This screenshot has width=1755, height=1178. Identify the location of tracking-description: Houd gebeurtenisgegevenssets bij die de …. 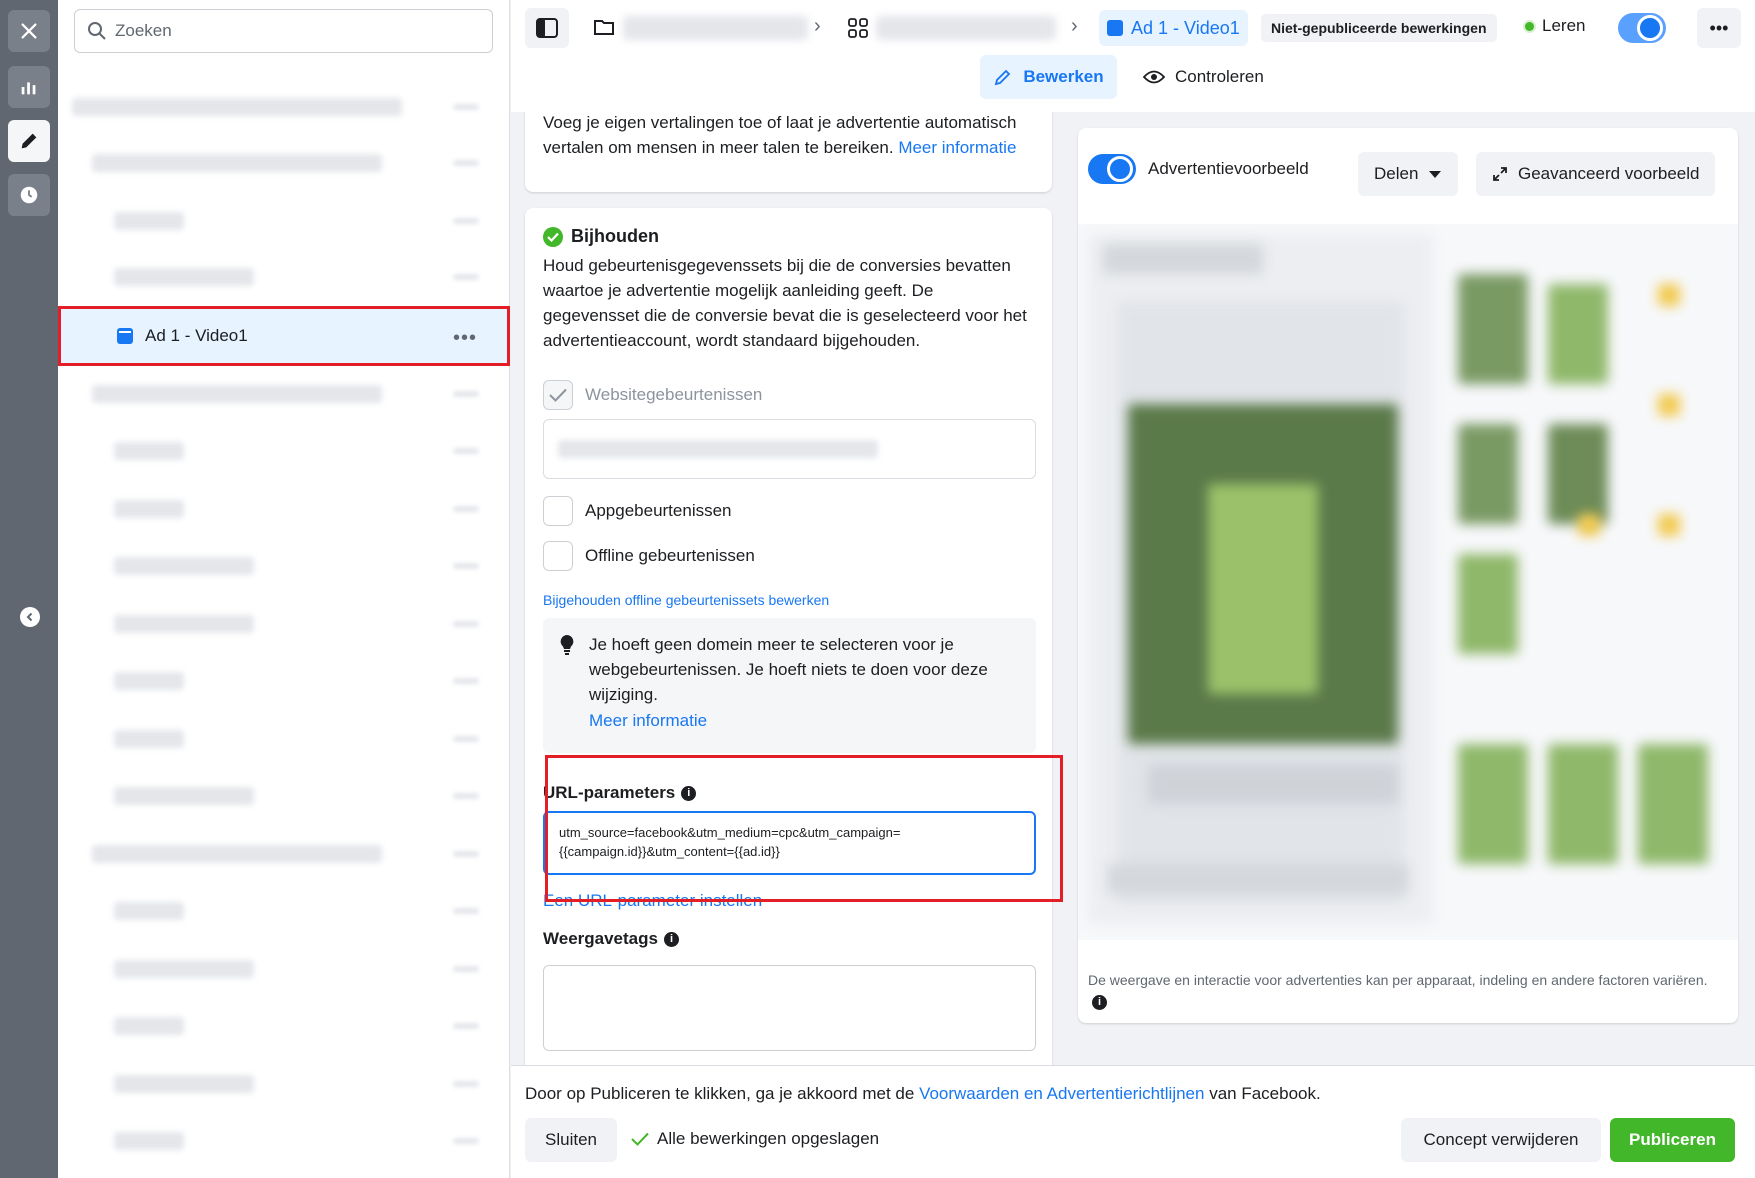
(785, 303).